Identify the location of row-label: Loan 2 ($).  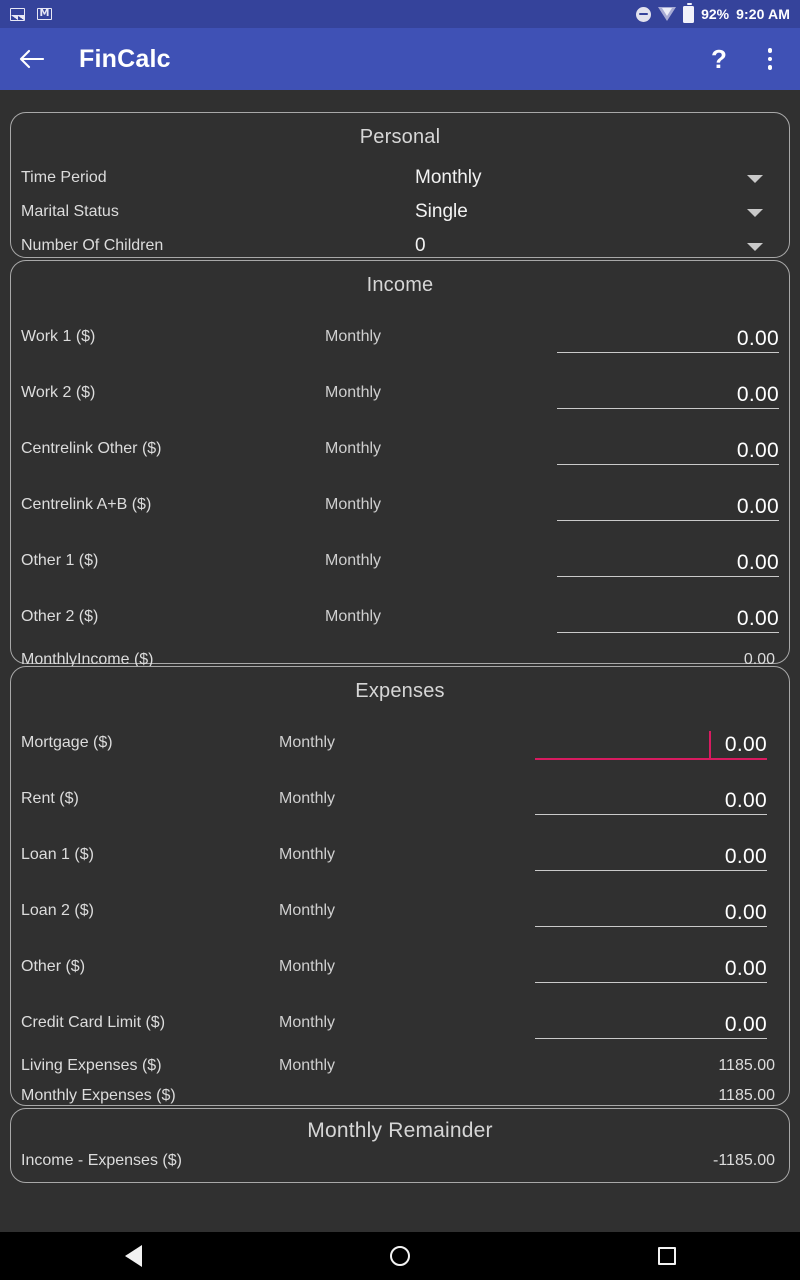
(57, 910).